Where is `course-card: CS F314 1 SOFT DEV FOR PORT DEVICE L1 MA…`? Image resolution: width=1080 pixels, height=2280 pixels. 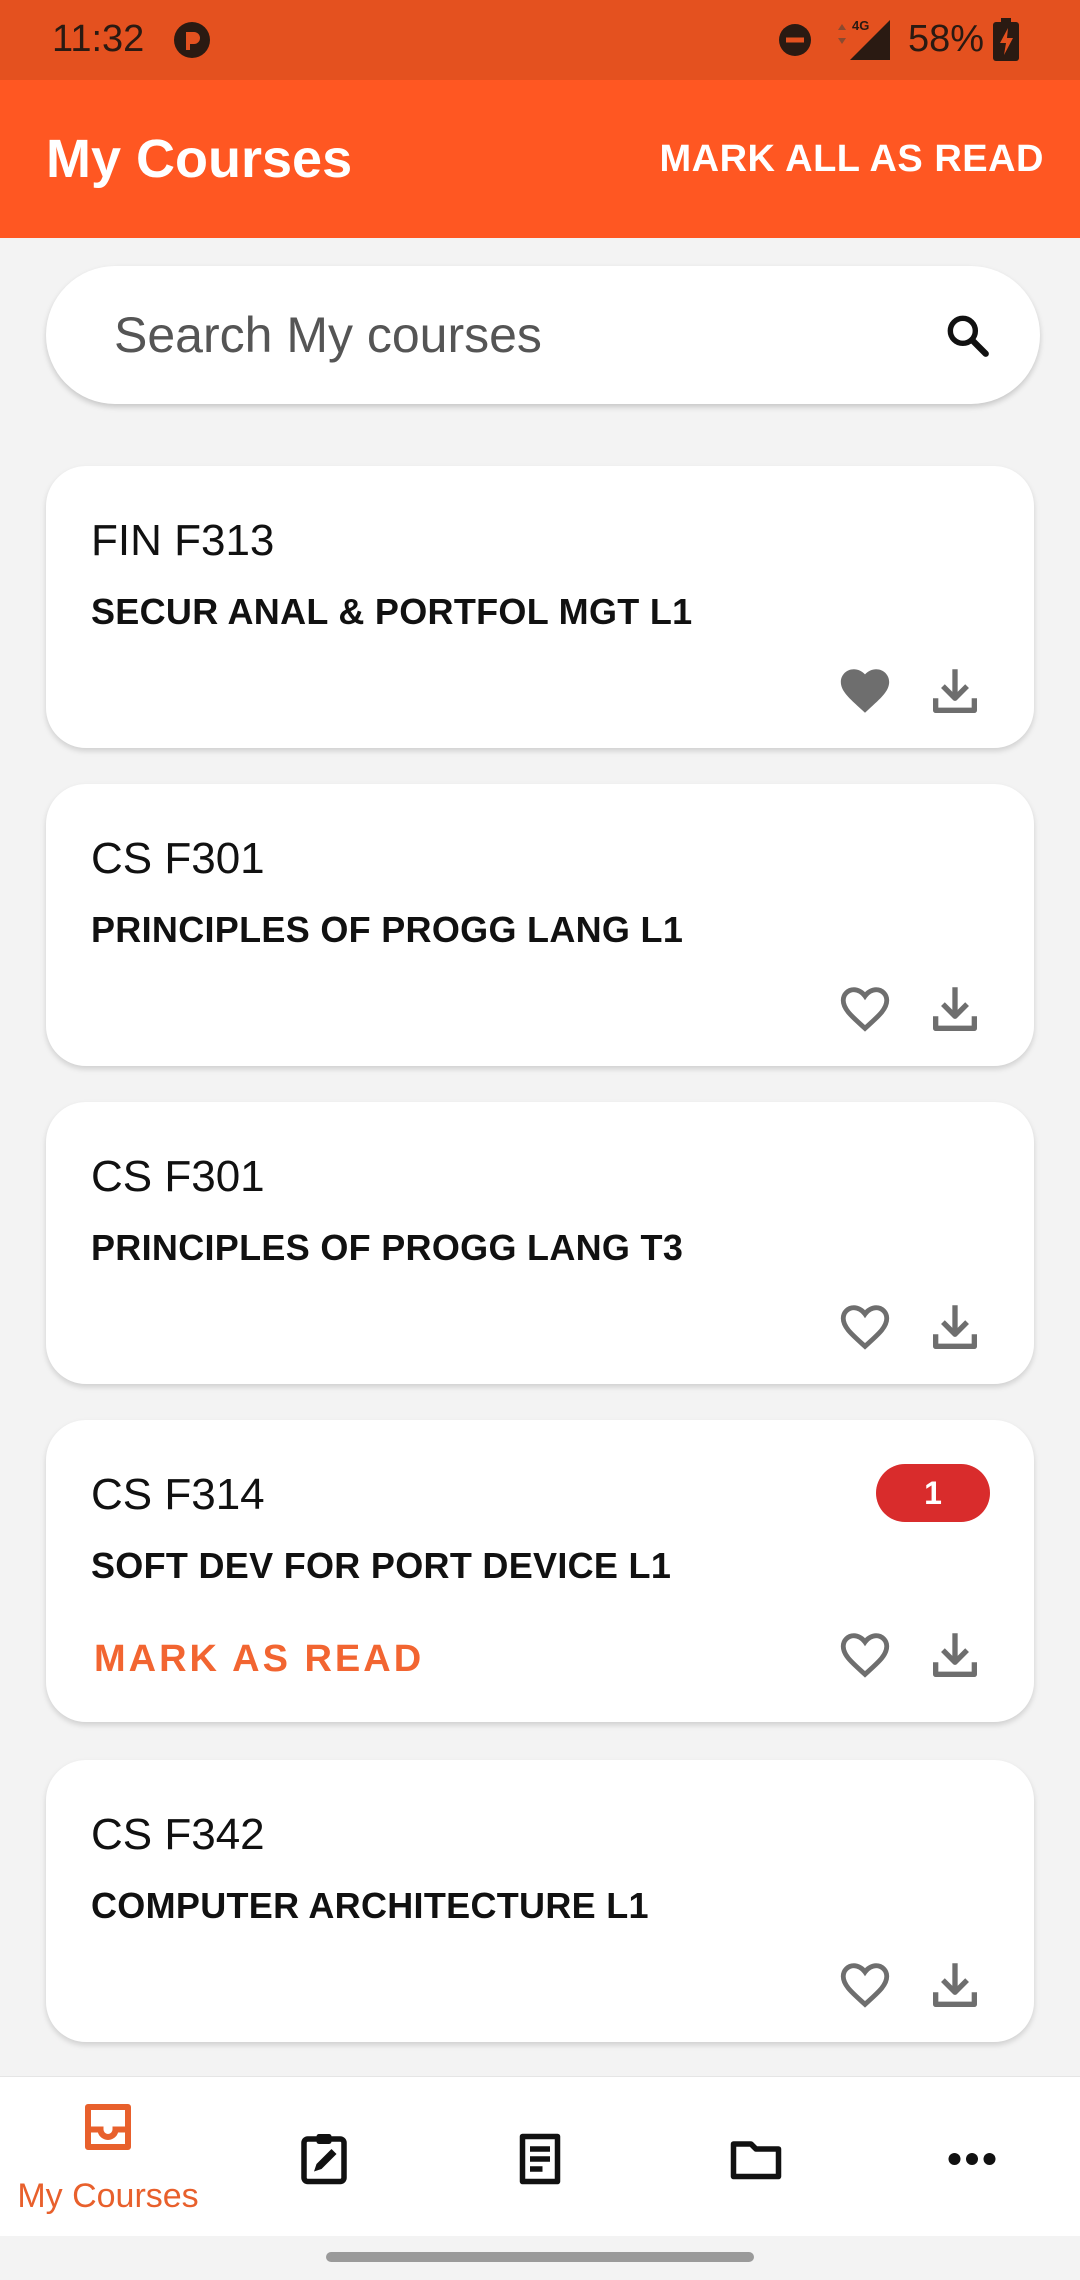 course-card: CS F314 1 SOFT DEV FOR PORT DEVICE L1 MA… is located at coordinates (540, 1571).